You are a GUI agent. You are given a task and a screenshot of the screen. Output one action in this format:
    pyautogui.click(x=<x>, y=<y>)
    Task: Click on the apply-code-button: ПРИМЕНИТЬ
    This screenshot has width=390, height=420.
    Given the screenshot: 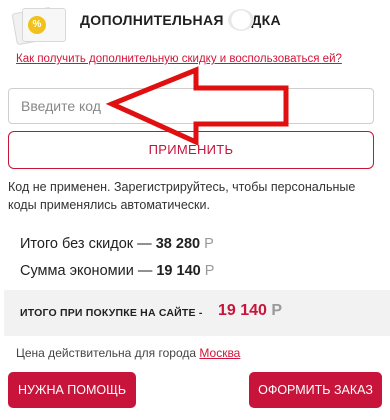 What is the action you would take?
    pyautogui.click(x=191, y=150)
    